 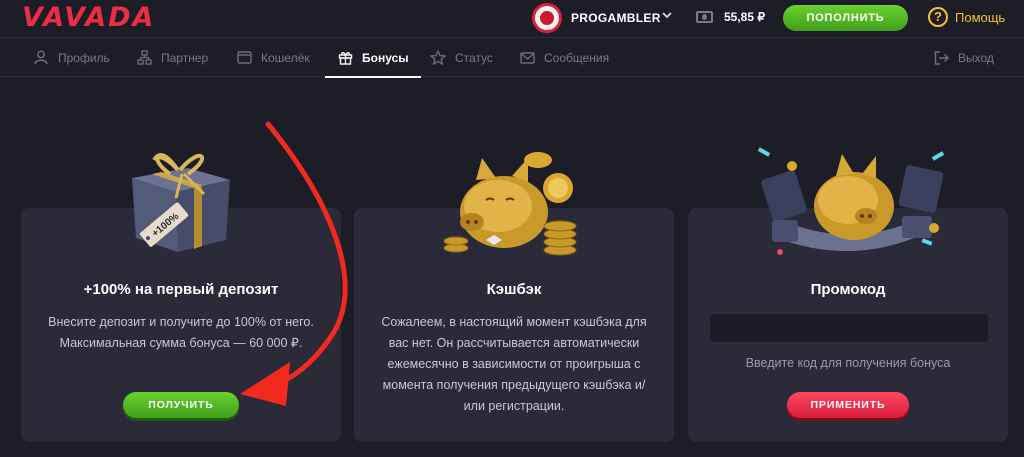 What do you see at coordinates (294, 263) in the screenshot?
I see `annotation-arrow` at bounding box center [294, 263].